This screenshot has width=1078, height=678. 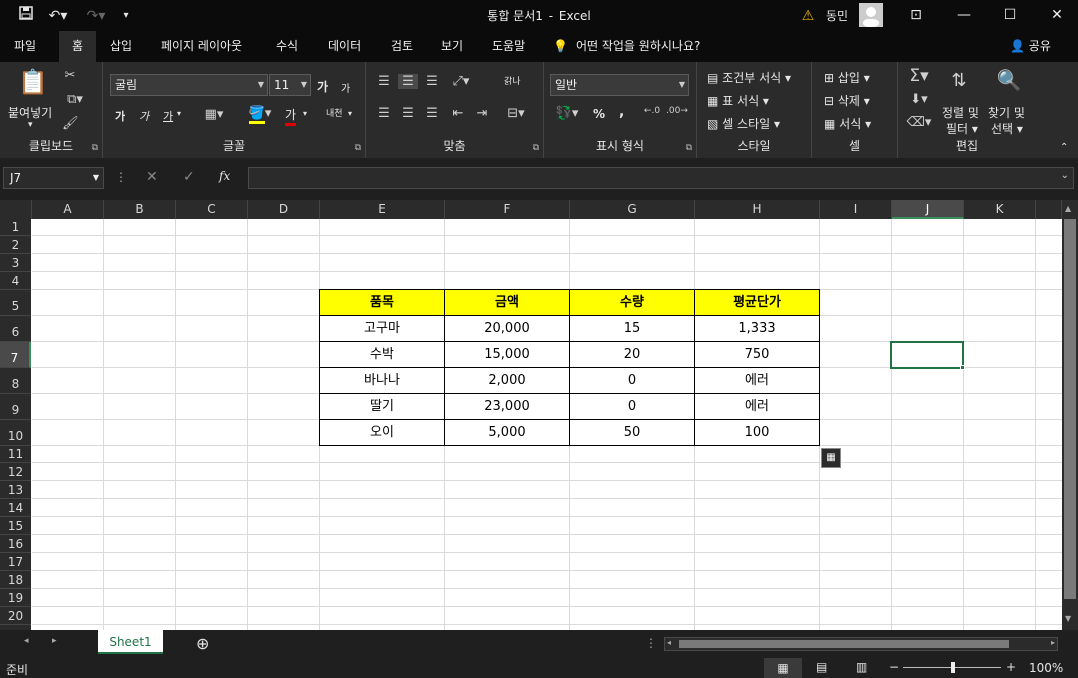 I want to click on table-cell: 750, so click(x=757, y=354).